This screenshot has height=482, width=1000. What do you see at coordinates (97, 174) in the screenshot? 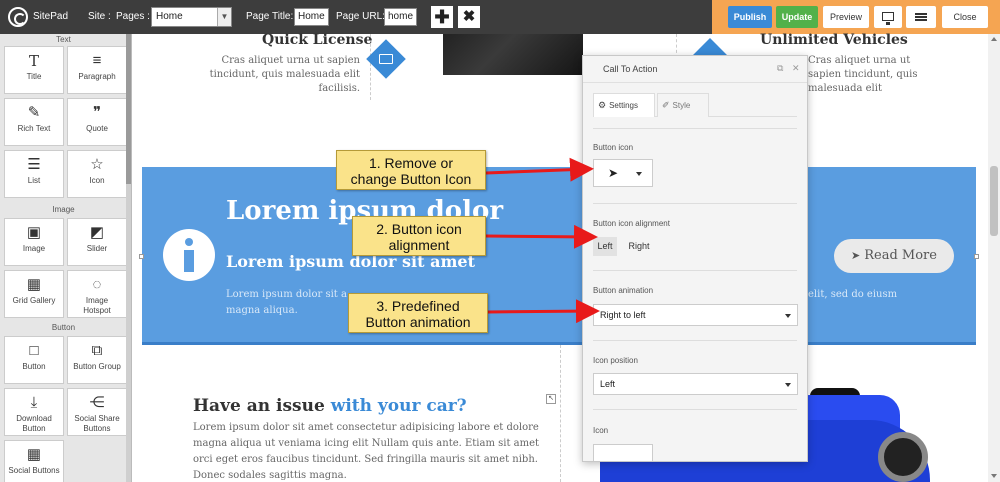
I see `widget-icon: ☆ Icon` at bounding box center [97, 174].